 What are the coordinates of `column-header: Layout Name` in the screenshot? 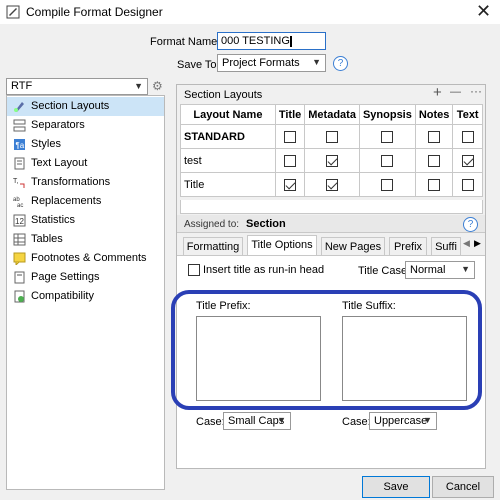 It's located at (228, 114).